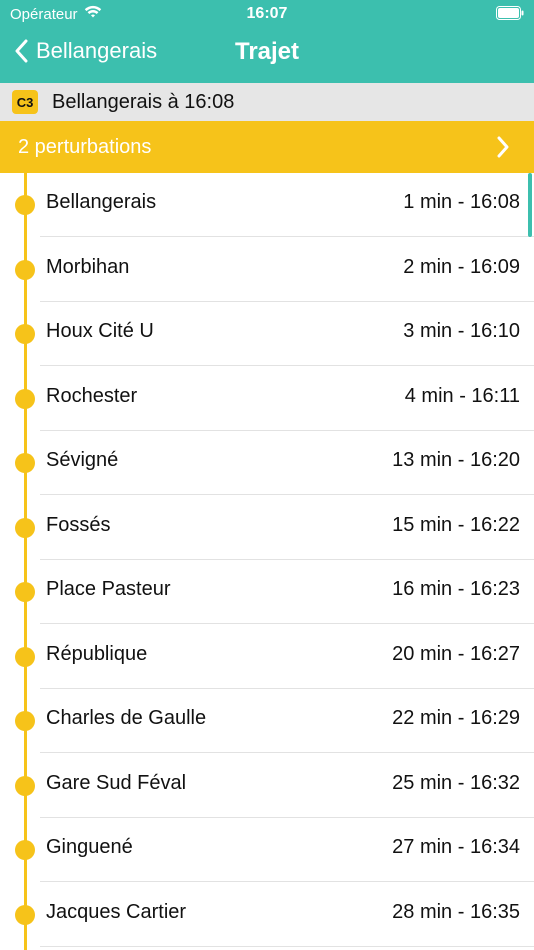 The width and height of the screenshot is (534, 950). Describe the element at coordinates (97, 653) in the screenshot. I see `stop-name: République` at that location.